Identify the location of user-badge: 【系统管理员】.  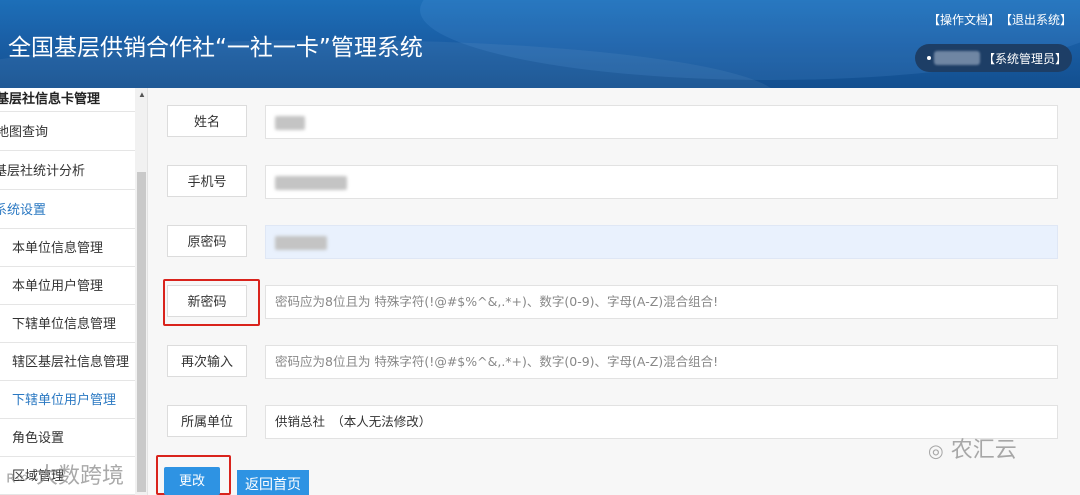
(993, 58).